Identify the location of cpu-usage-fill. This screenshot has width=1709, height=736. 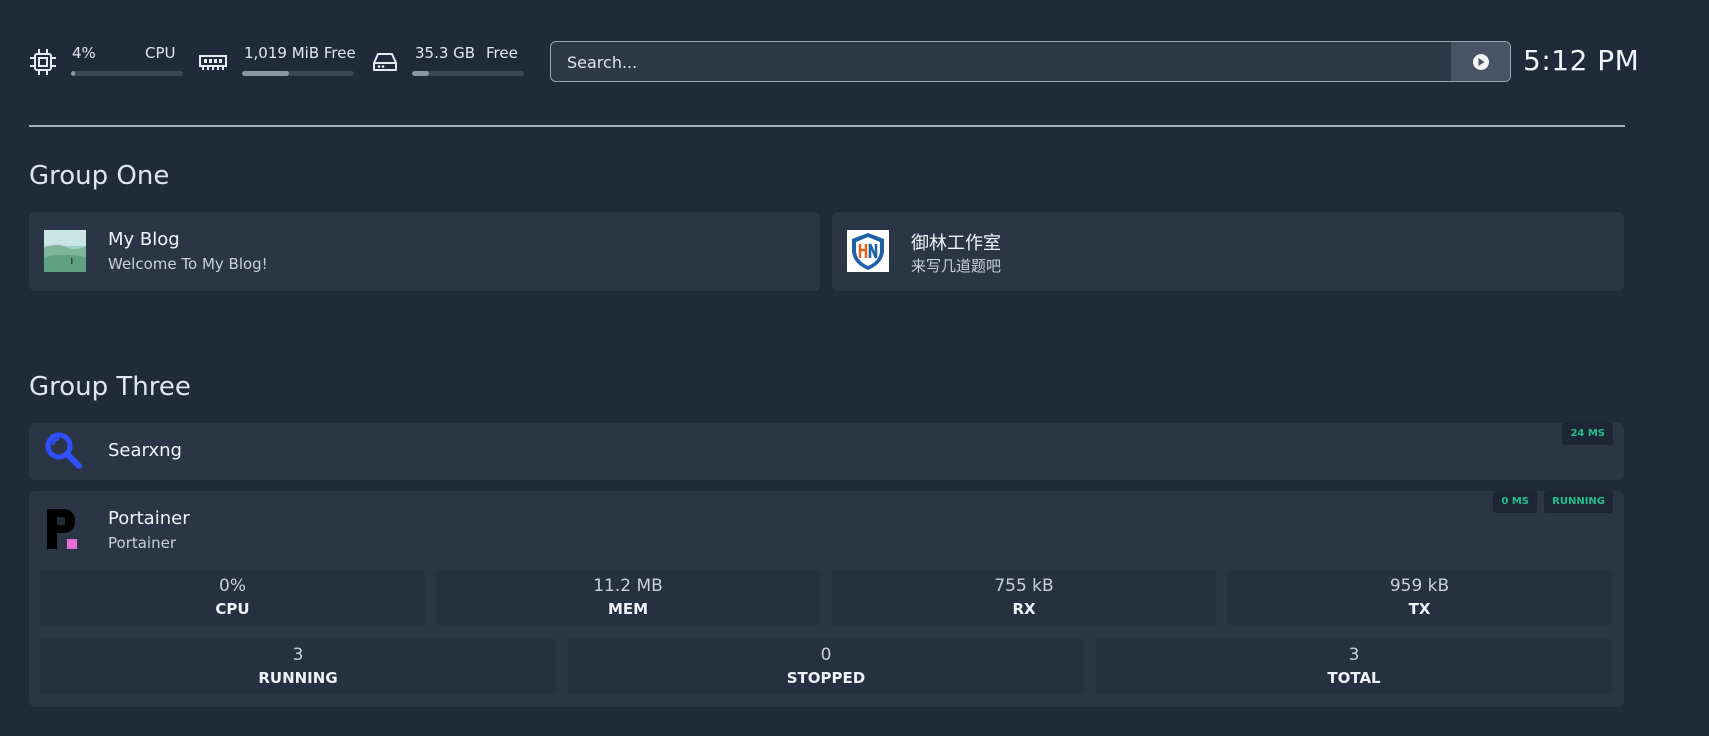
(73, 73).